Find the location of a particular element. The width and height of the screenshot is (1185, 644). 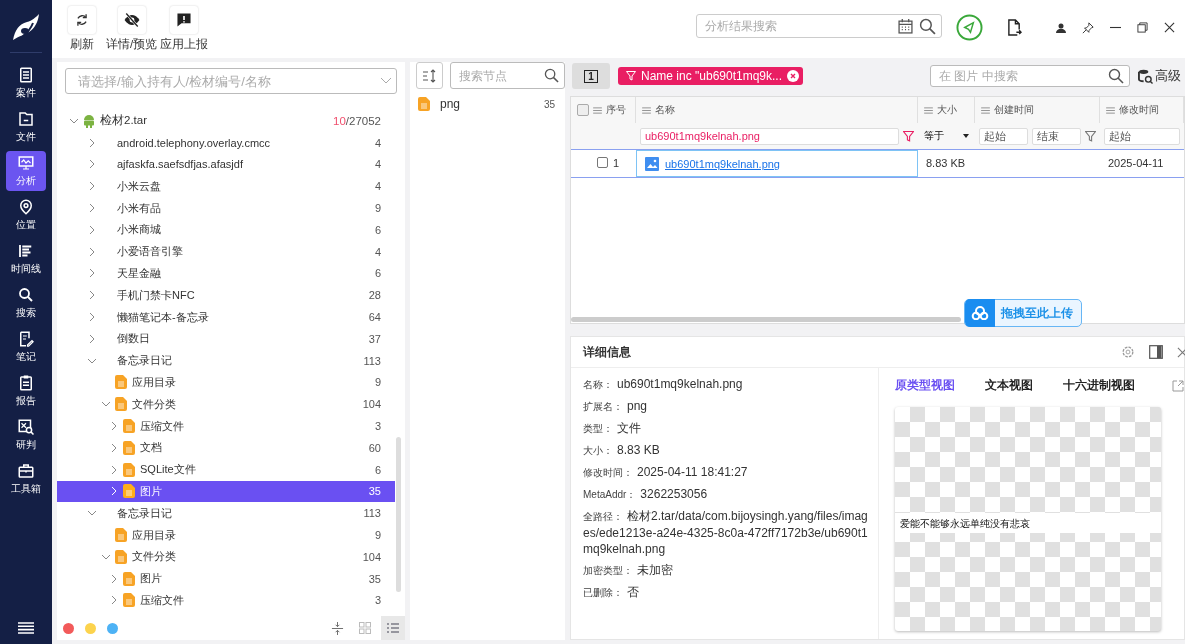

search-field: 分析结果搜索 is located at coordinates (819, 26).